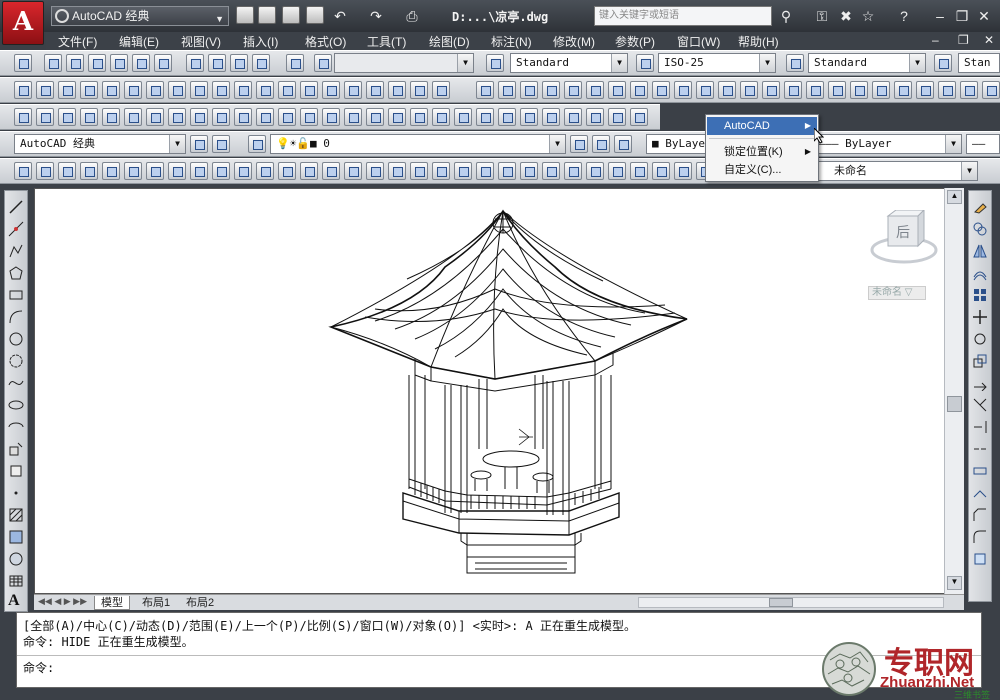 The height and width of the screenshot is (700, 1000). I want to click on tab-layout2: 布局2, so click(200, 603).